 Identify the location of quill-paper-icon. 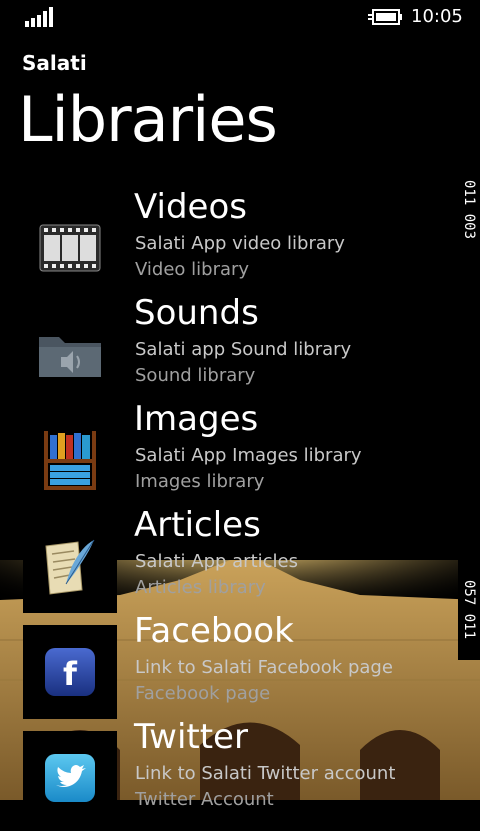
(70, 566).